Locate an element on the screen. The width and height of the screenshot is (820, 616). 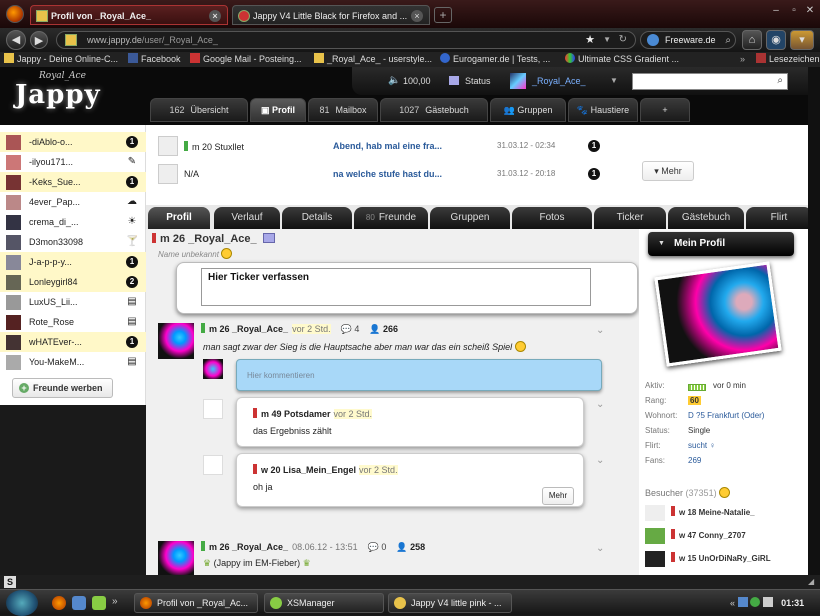
nav-haustiere: 🐾 Haustiere is located at coordinates (603, 110).